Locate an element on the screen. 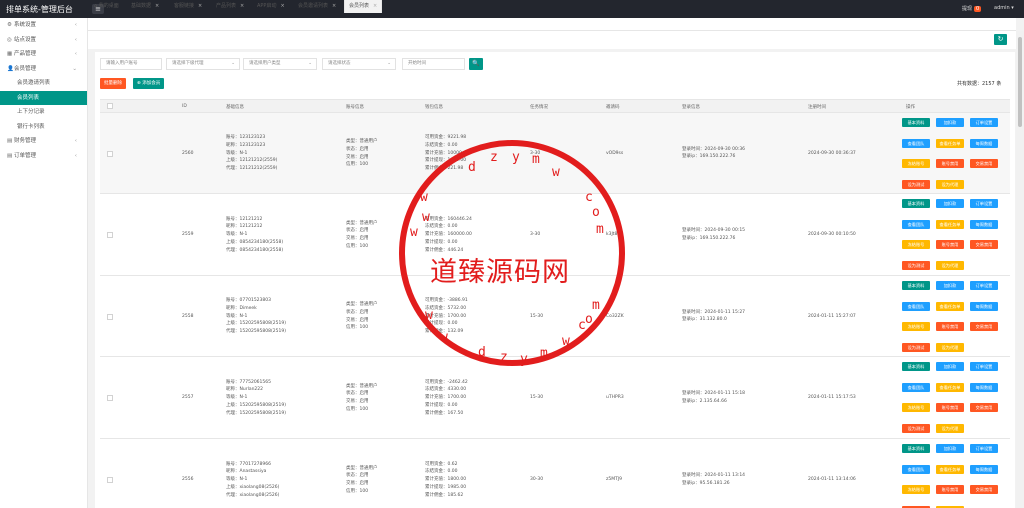 This screenshot has width=1024, height=508. sidebar-item-member: 👤会员管理 ⌄ is located at coordinates (43, 69).